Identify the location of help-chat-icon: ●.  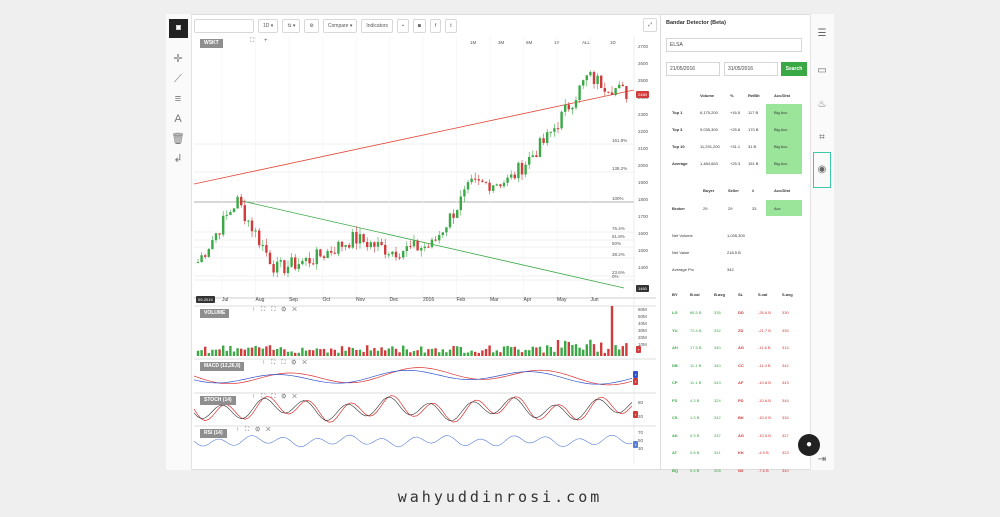
(809, 445).